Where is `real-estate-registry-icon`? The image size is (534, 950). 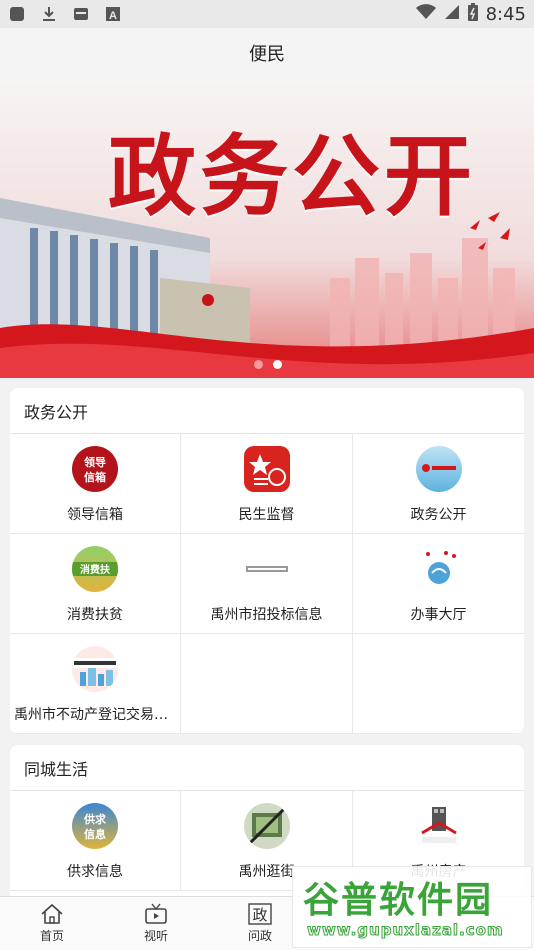
real-estate-registry-icon is located at coordinates (95, 669).